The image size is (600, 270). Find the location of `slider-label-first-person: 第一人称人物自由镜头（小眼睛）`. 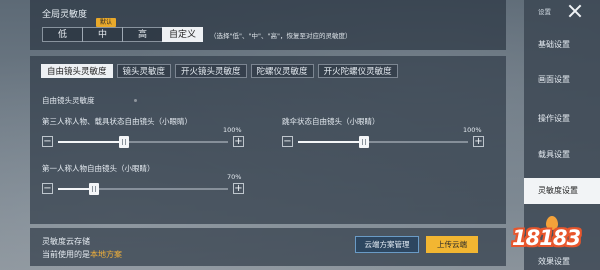

slider-label-first-person: 第一人称人物自由镜头（小眼睛） is located at coordinates (98, 168).